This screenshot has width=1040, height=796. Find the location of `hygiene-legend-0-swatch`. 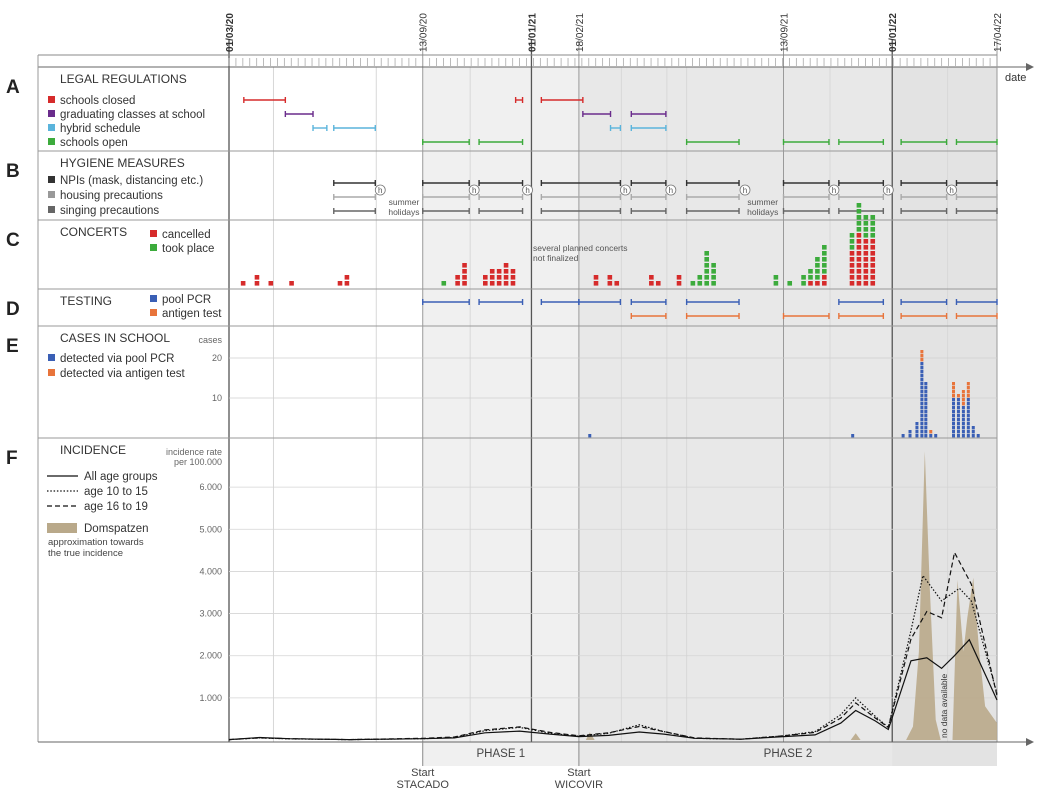

hygiene-legend-0-swatch is located at coordinates (51, 179).